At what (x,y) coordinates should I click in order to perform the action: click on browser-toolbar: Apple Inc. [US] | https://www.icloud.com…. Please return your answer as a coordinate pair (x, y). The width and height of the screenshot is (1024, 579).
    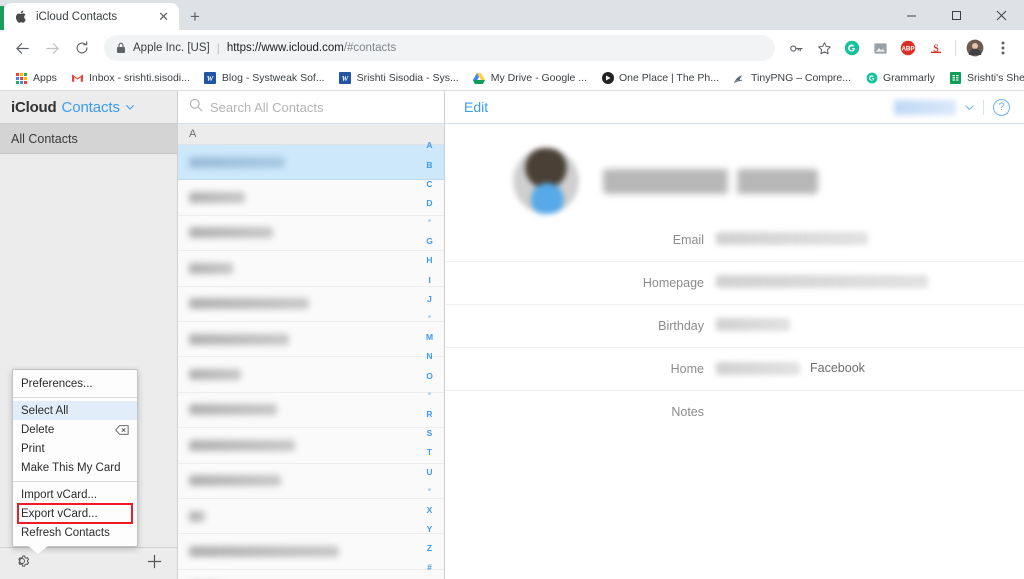
    Looking at the image, I should click on (512, 48).